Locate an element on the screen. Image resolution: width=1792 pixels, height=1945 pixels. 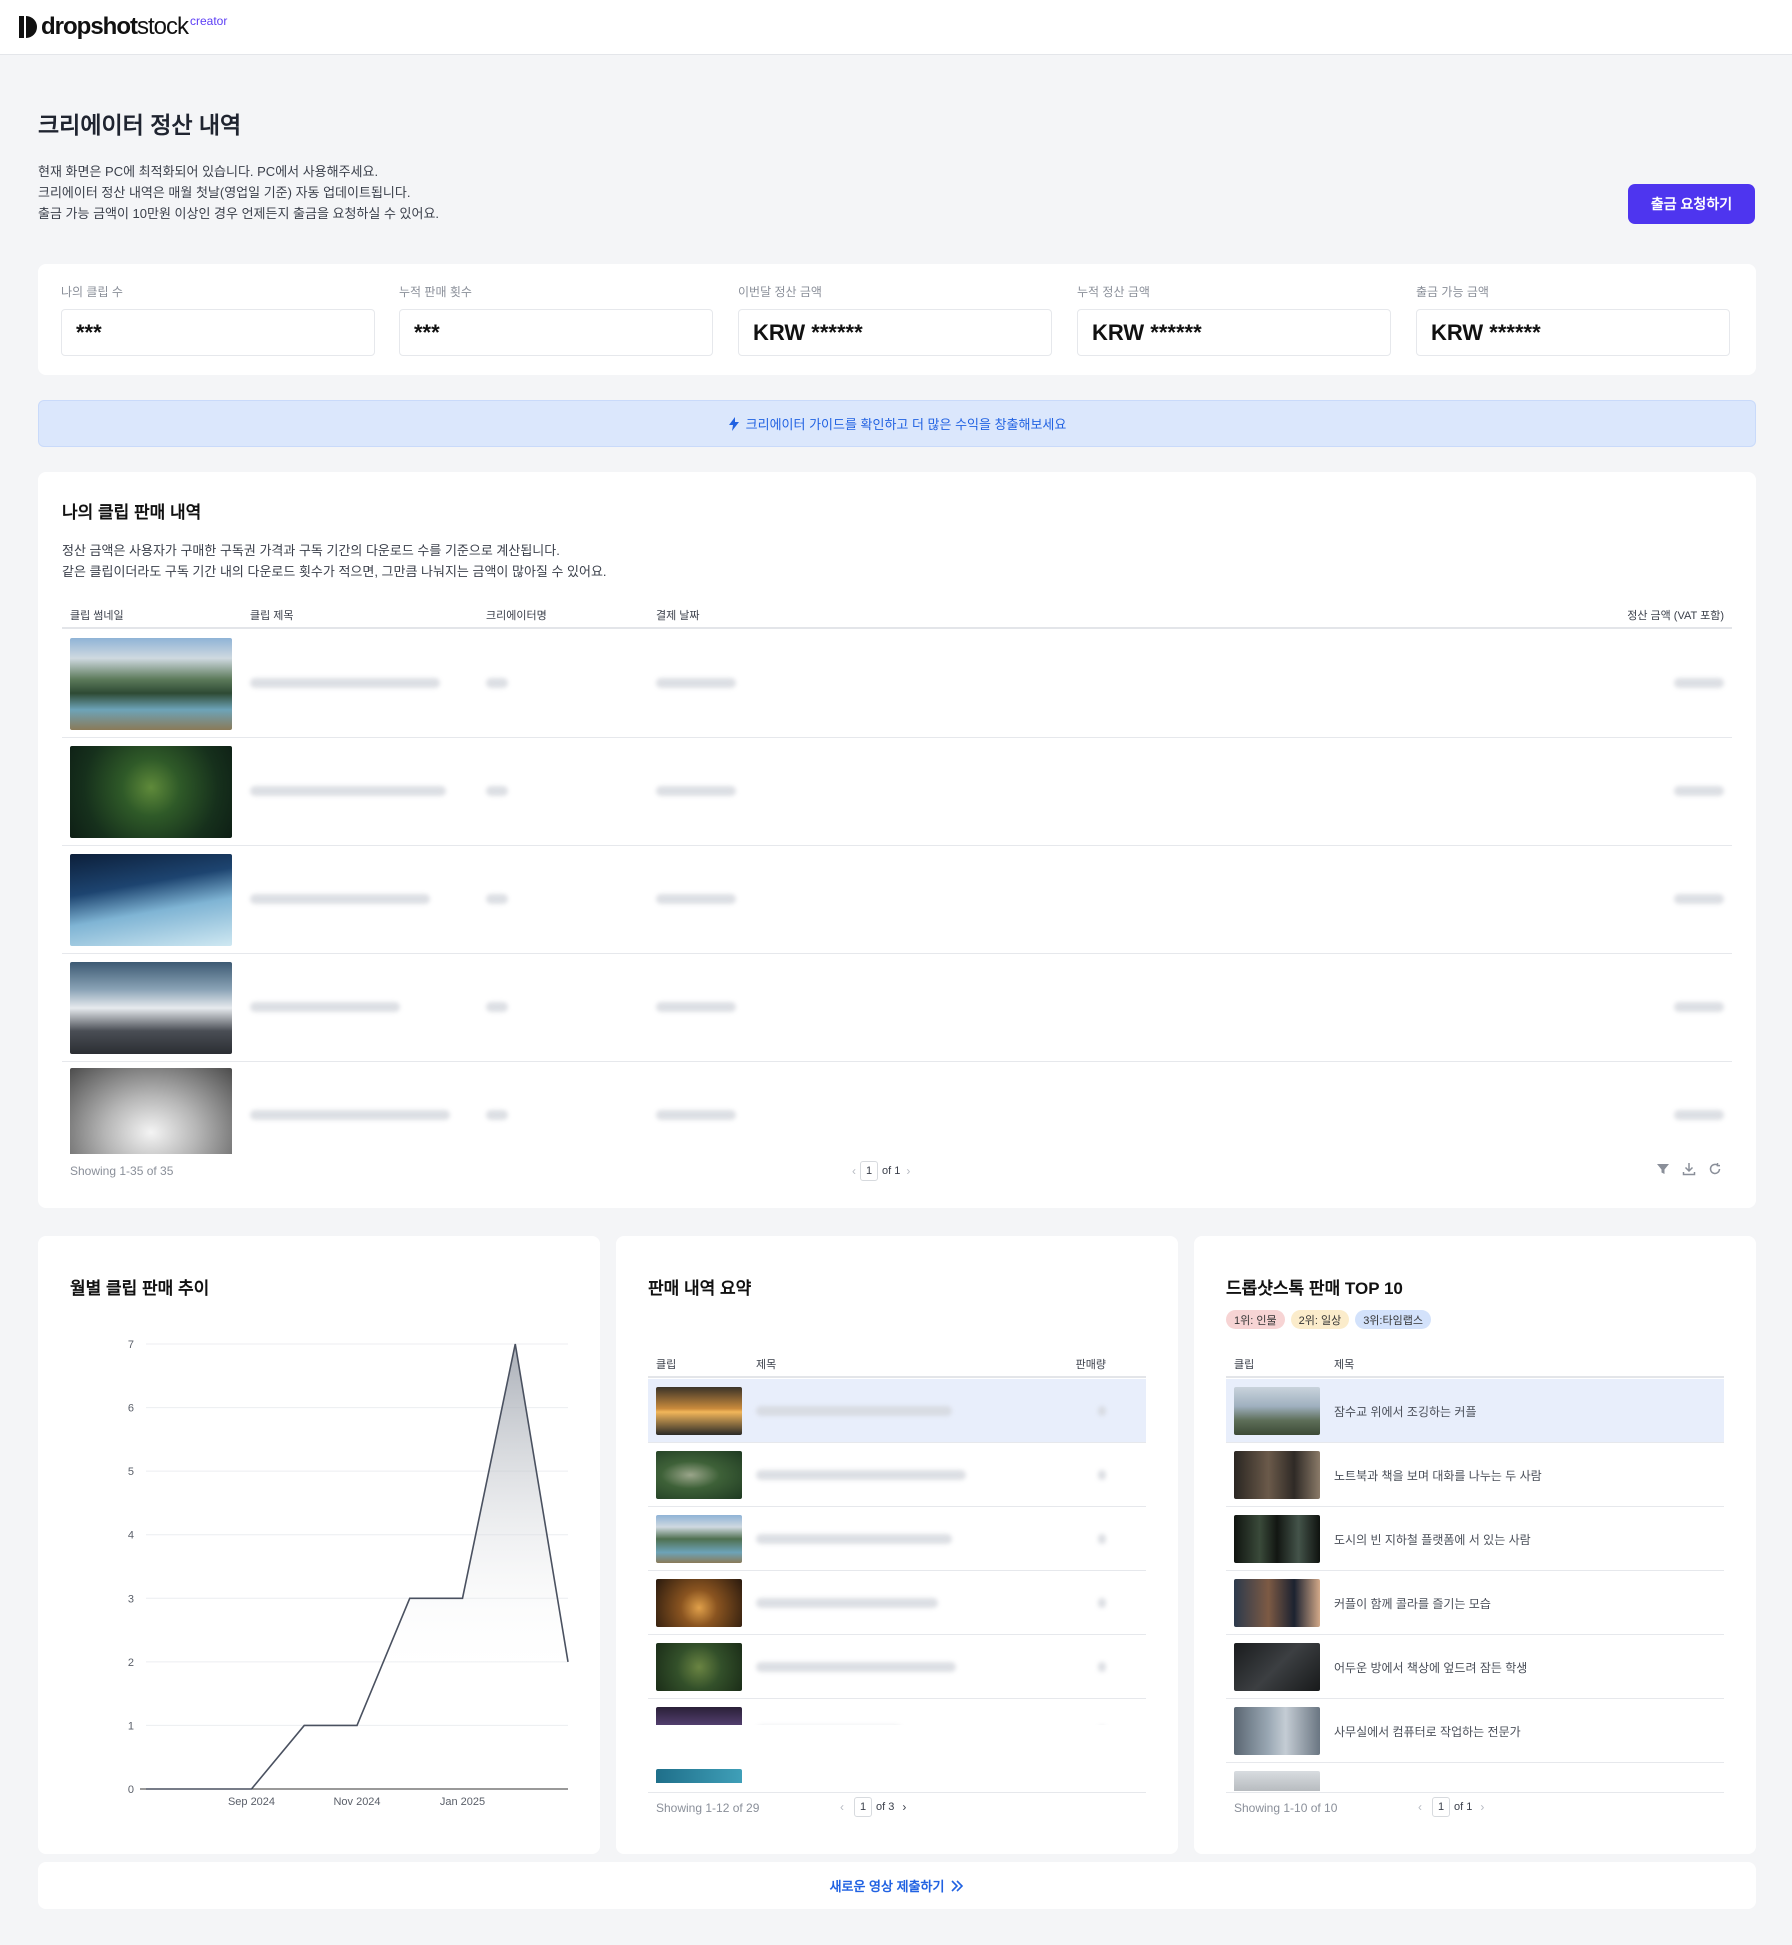
pagination: ‹ 1 of 3 › is located at coordinates (873, 1807).